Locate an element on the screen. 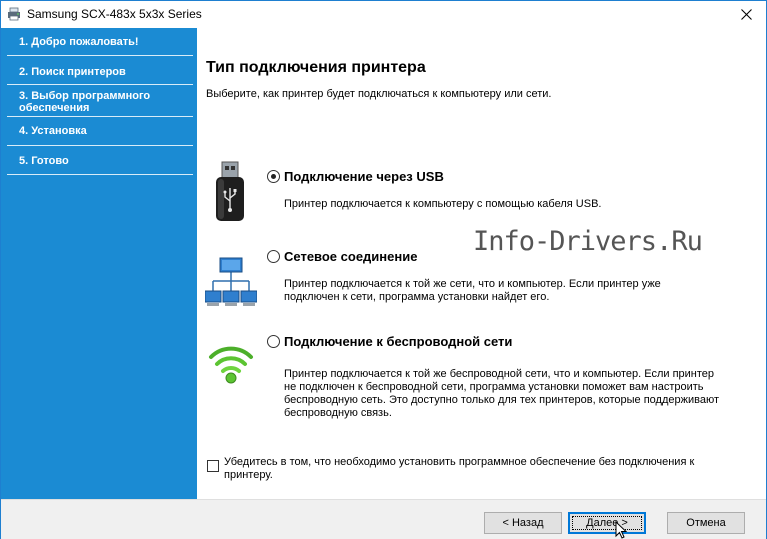  wireless-radio is located at coordinates (273, 341).